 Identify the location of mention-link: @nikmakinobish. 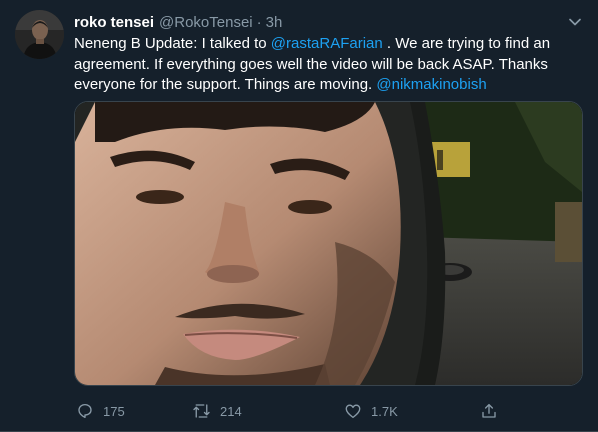
(431, 84).